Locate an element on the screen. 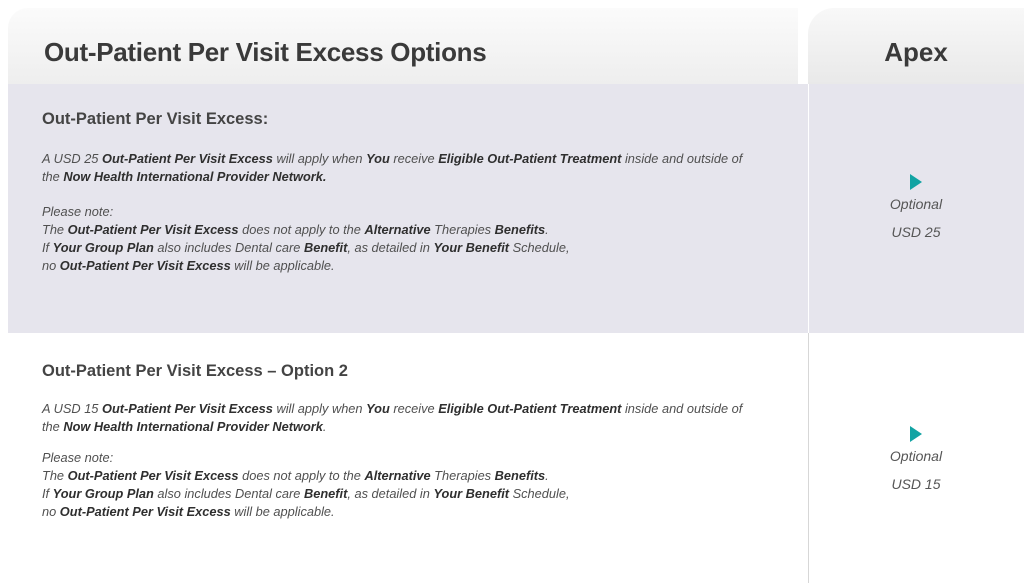 The width and height of the screenshot is (1024, 583). option-cell: Optional USD 25 is located at coordinates (916, 210).